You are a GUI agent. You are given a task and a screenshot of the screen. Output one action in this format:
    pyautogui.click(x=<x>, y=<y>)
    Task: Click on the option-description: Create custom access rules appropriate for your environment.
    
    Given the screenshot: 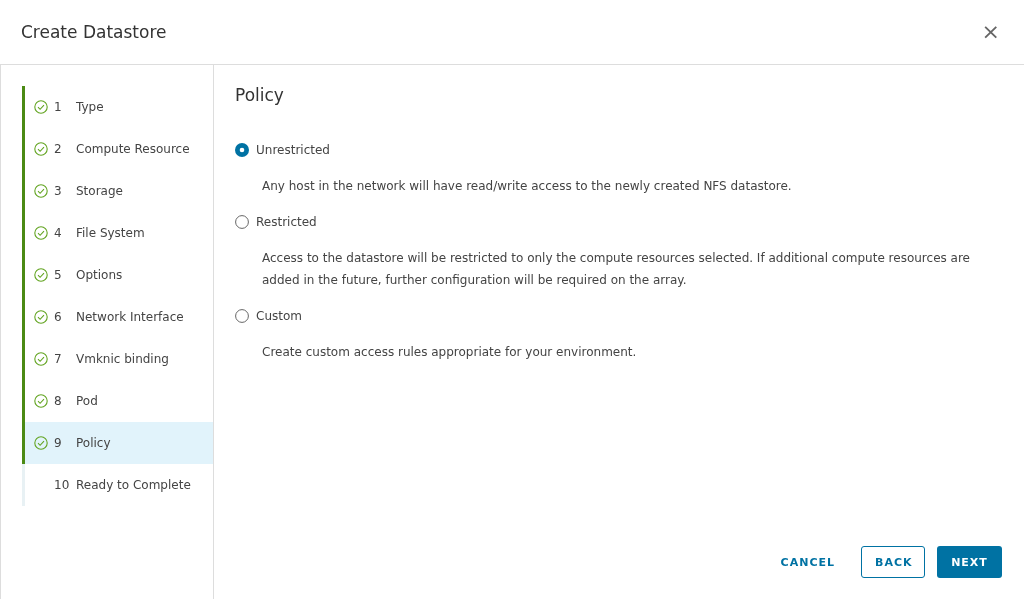 What is the action you would take?
    pyautogui.click(x=450, y=352)
    